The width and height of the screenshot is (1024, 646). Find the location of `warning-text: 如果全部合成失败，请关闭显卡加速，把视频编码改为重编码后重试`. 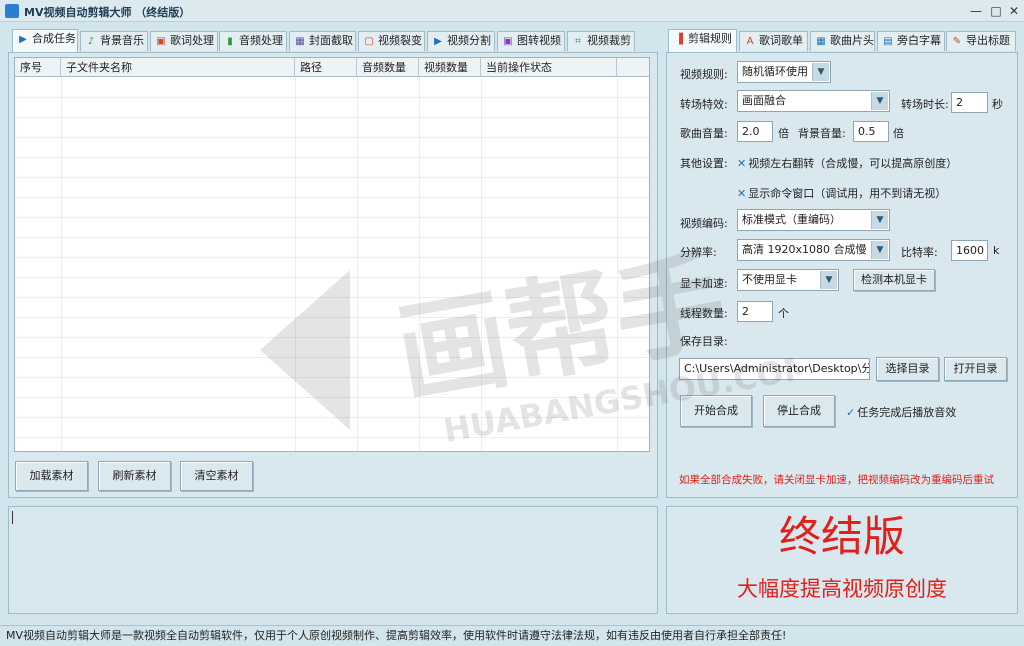

warning-text: 如果全部合成失败，请关闭显卡加速，把视频编码改为重编码后重试 is located at coordinates (836, 480).